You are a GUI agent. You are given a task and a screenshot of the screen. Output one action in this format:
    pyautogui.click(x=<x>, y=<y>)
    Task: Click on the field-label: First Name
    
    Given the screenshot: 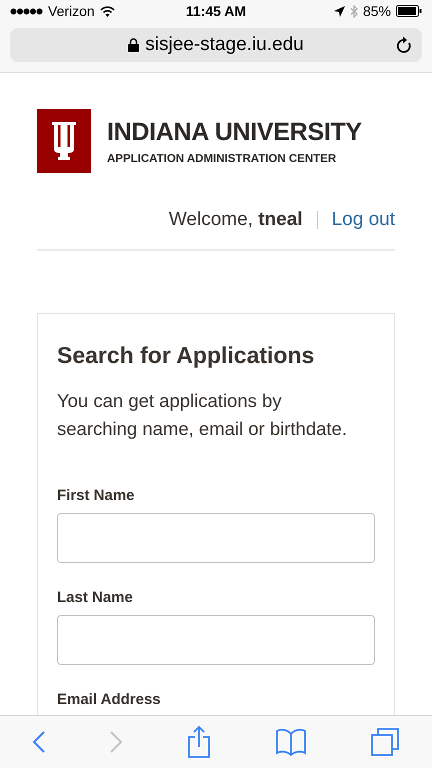 What is the action you would take?
    pyautogui.click(x=96, y=495)
    